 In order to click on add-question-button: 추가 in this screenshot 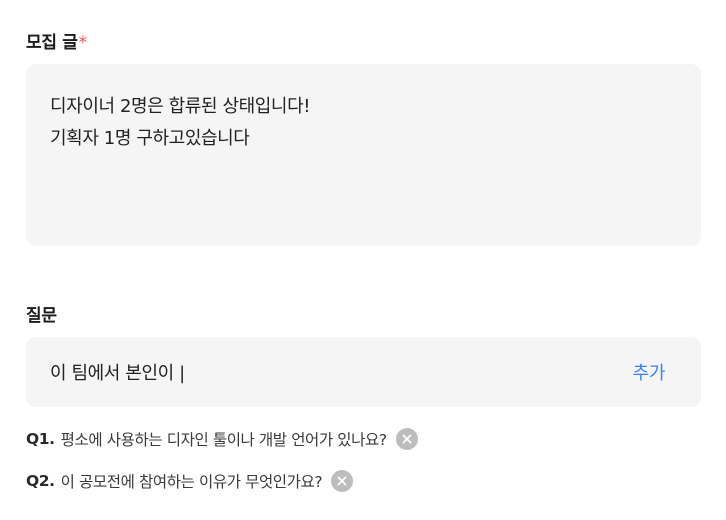, I will do `click(649, 372)`.